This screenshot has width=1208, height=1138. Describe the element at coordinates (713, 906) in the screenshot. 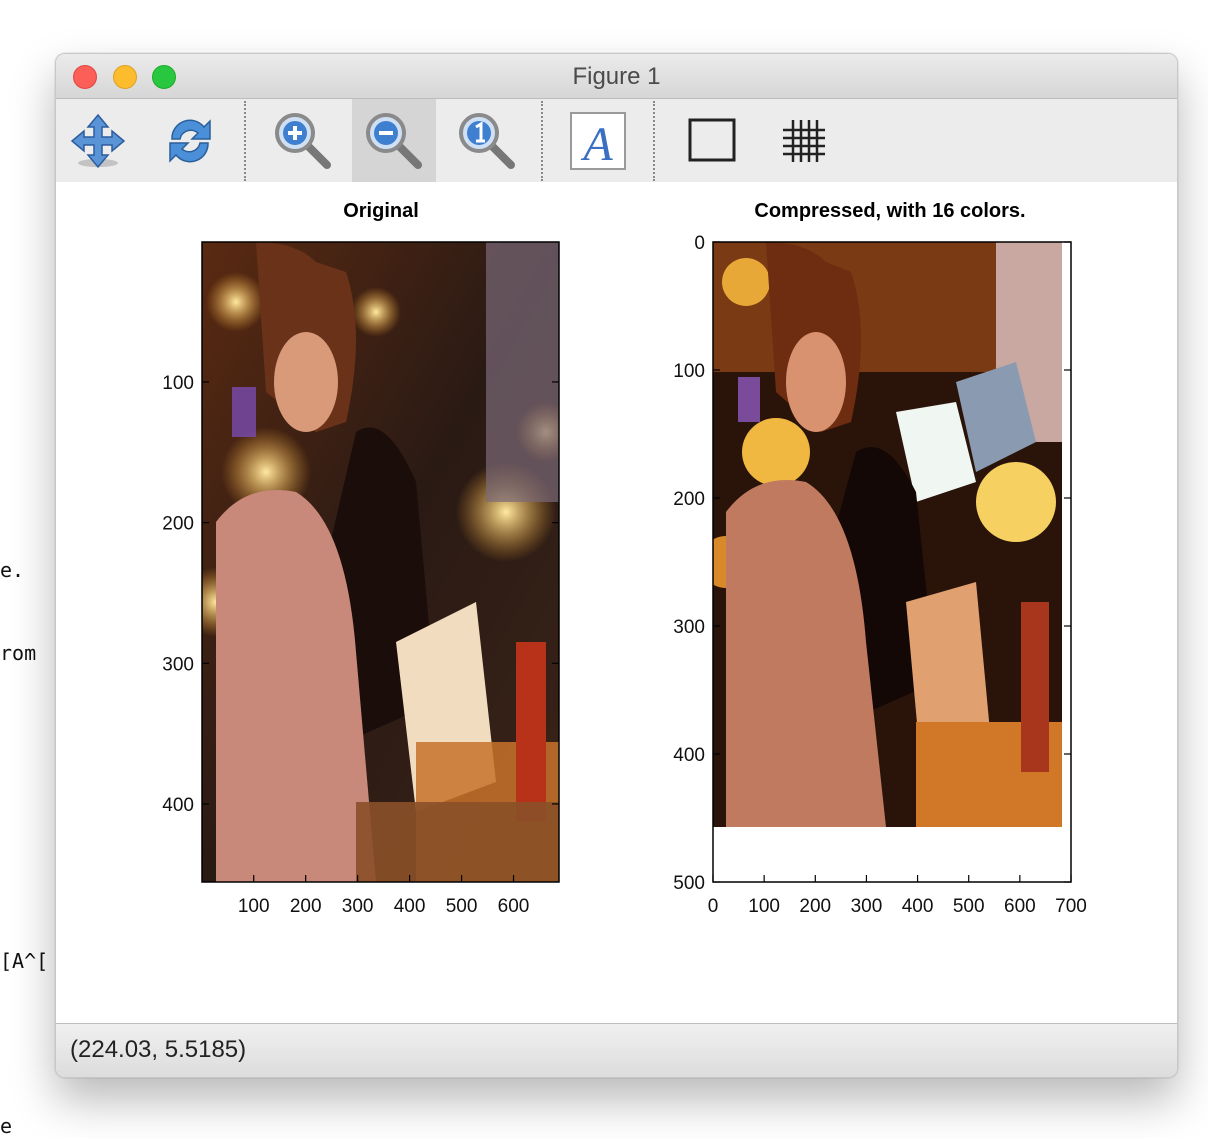

I see `x-tick-label: 0` at that location.